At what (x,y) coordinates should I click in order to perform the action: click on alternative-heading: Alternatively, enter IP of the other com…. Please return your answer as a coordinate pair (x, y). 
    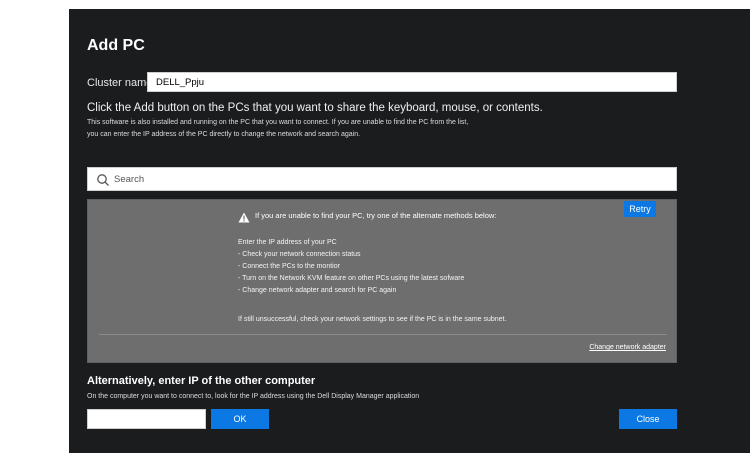
    Looking at the image, I should click on (201, 381).